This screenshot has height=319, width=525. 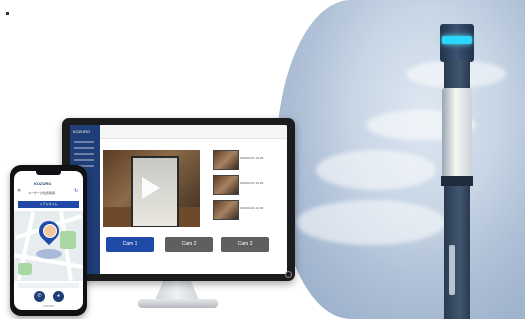 I want to click on thumbnail-label: 2020/01/01 10:29, so click(x=252, y=183).